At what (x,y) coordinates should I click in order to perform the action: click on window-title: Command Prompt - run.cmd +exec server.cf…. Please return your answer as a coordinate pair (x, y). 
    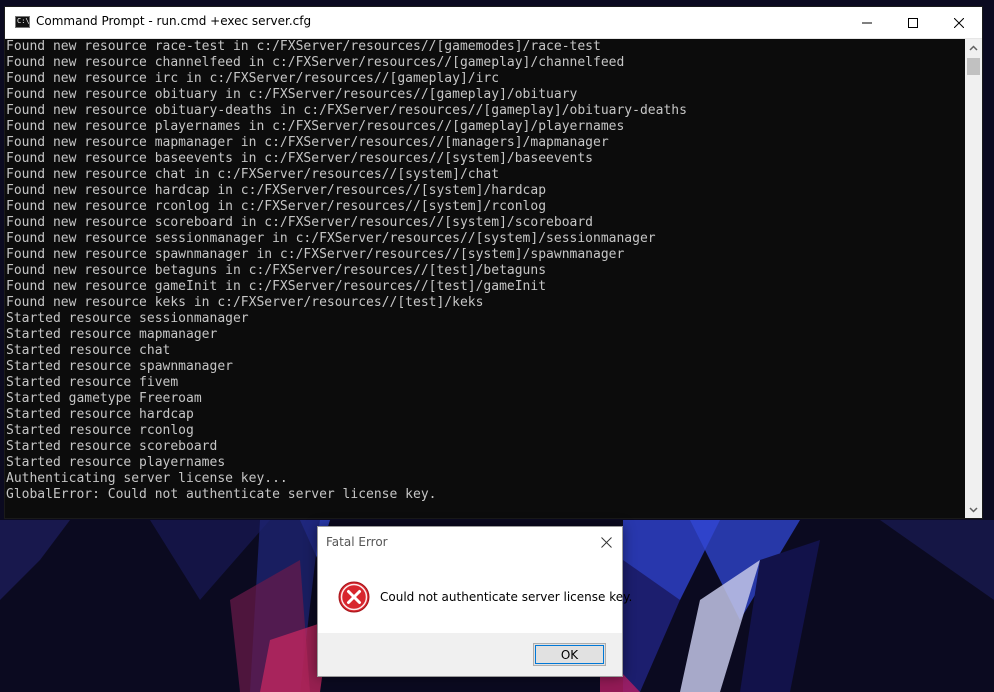
    Looking at the image, I should click on (174, 21).